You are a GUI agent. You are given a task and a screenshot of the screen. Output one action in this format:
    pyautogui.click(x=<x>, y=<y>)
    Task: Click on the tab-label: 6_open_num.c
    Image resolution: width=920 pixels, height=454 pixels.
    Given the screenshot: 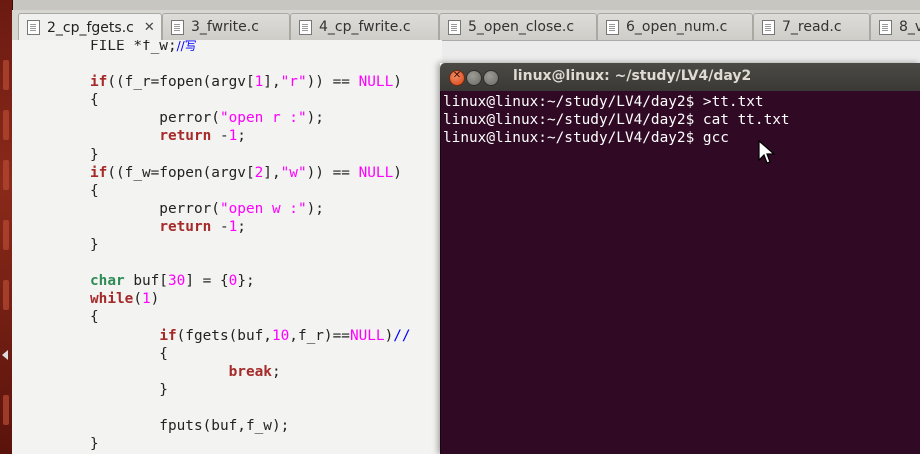 What is the action you would take?
    pyautogui.click(x=677, y=27)
    